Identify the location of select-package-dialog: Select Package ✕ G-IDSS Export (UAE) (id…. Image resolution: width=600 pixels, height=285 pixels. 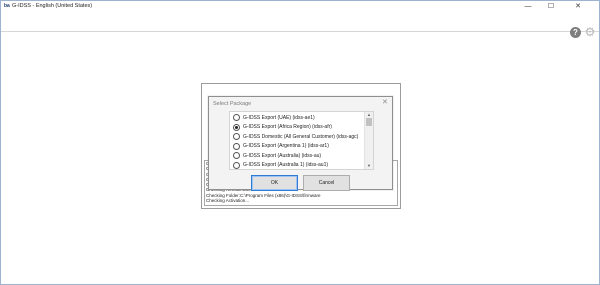
(300, 143).